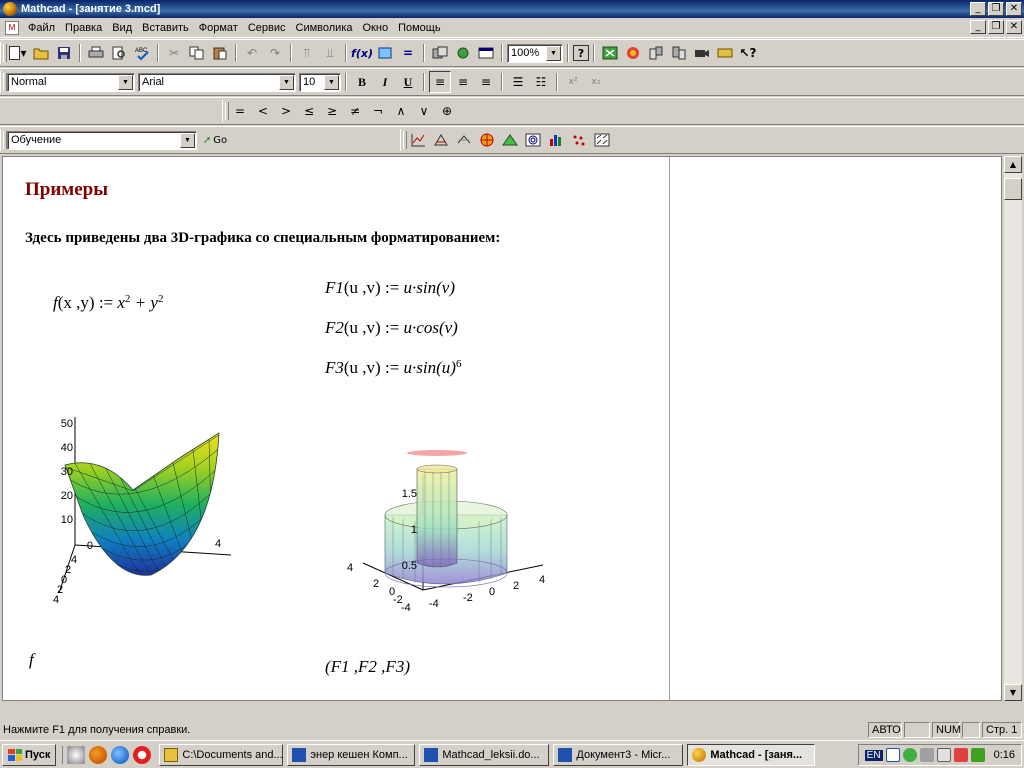 The width and height of the screenshot is (1024, 768). I want to click on underline-button: U, so click(408, 82).